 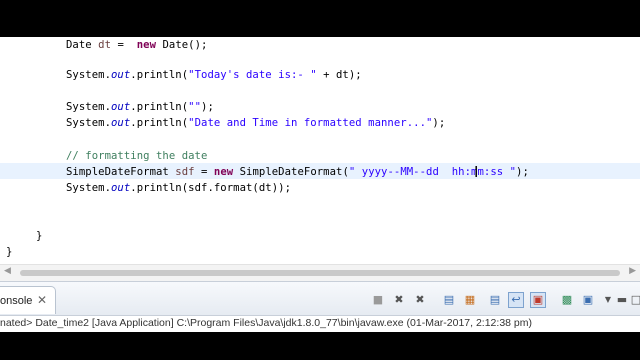 I want to click on code-line-print-empty: System.out.println("");, so click(x=140, y=107).